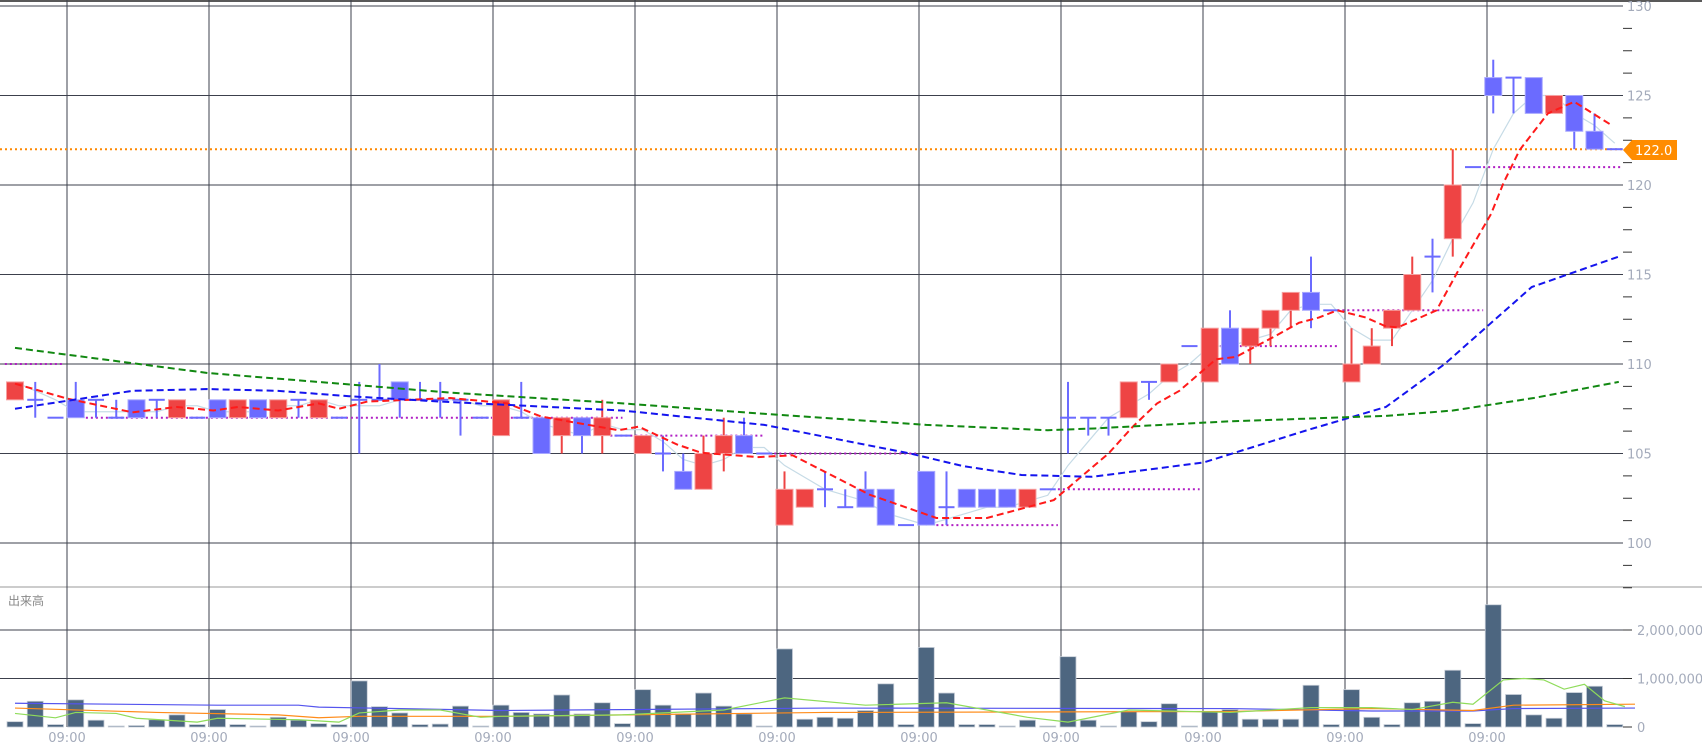  I want to click on volume-tick-label: 0, so click(1641, 728).